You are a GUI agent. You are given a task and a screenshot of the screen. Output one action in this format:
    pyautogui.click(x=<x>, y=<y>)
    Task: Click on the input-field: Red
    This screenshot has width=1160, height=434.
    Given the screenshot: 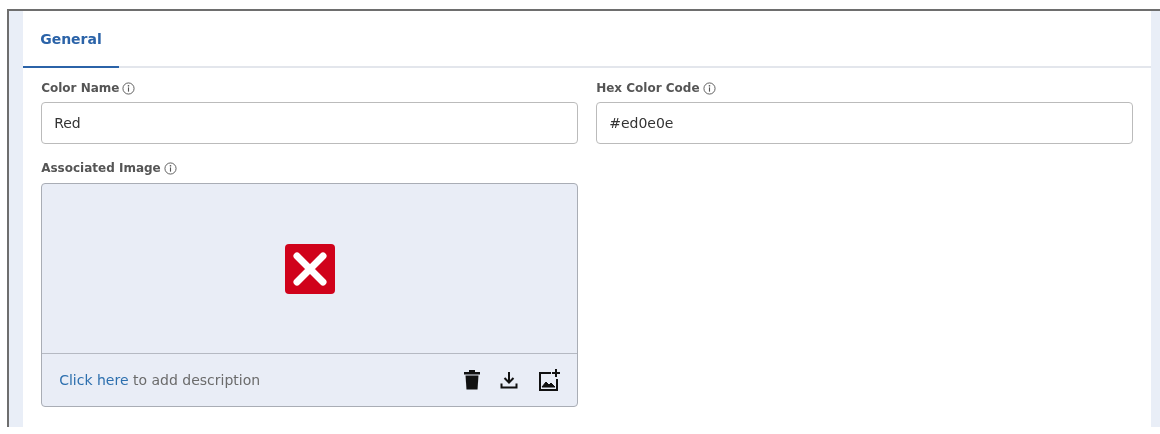 What is the action you would take?
    pyautogui.click(x=310, y=123)
    